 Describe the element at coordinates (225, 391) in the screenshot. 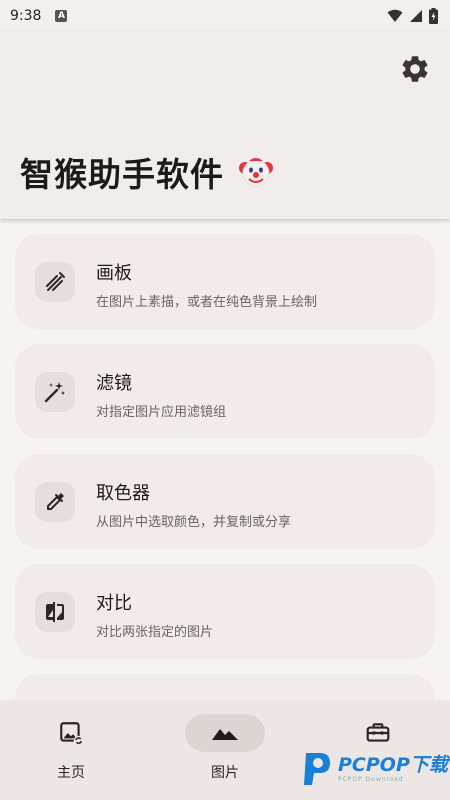

I see `tool-card-filter: 滤镜 对指定图片应用滤镜组` at that location.